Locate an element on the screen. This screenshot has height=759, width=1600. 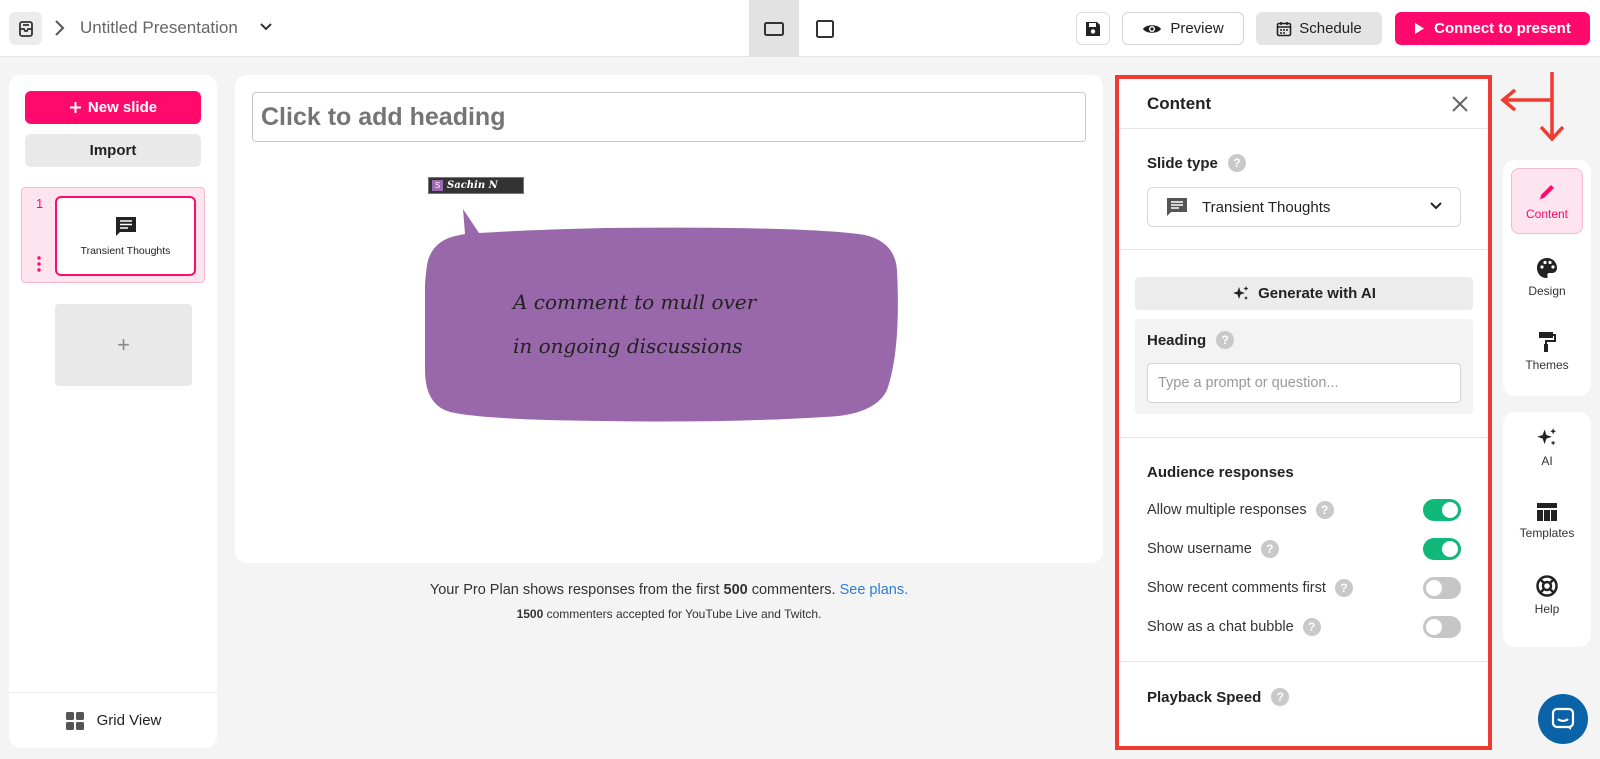
toggle-label: Allow multiple responses is located at coordinates (1227, 510).